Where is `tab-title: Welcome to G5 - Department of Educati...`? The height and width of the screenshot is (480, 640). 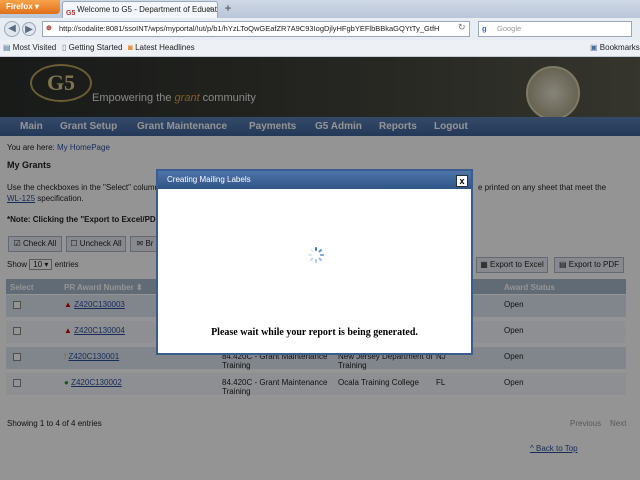 tab-title: Welcome to G5 - Department of Educati... is located at coordinates (147, 9).